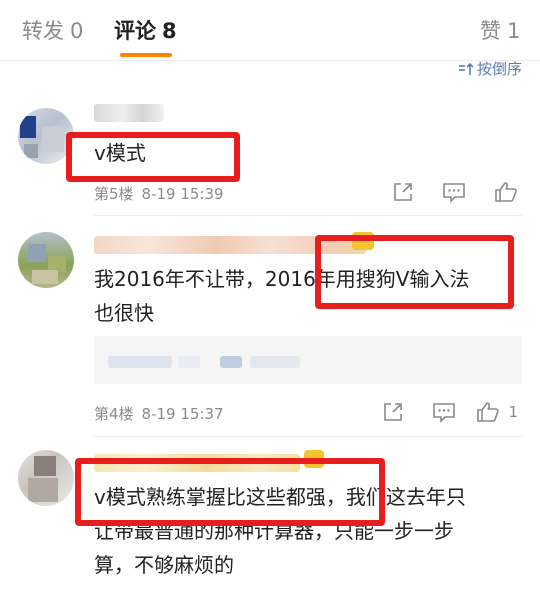 This screenshot has width=540, height=591. Describe the element at coordinates (43, 31) in the screenshot. I see `tab-reposts-label: 转发` at that location.